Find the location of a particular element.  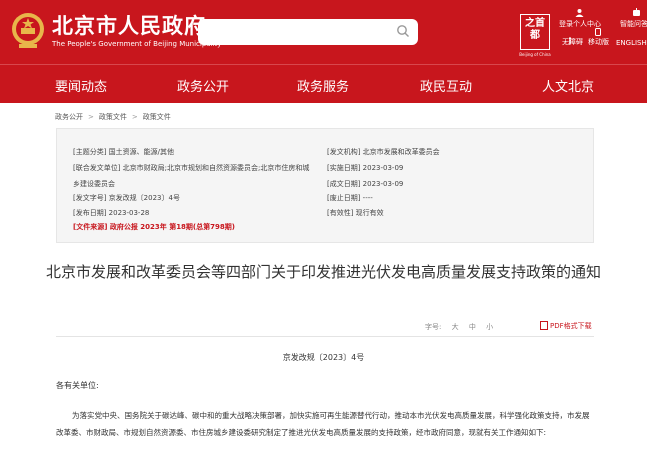

mobile-link: 移动版 is located at coordinates (598, 42).